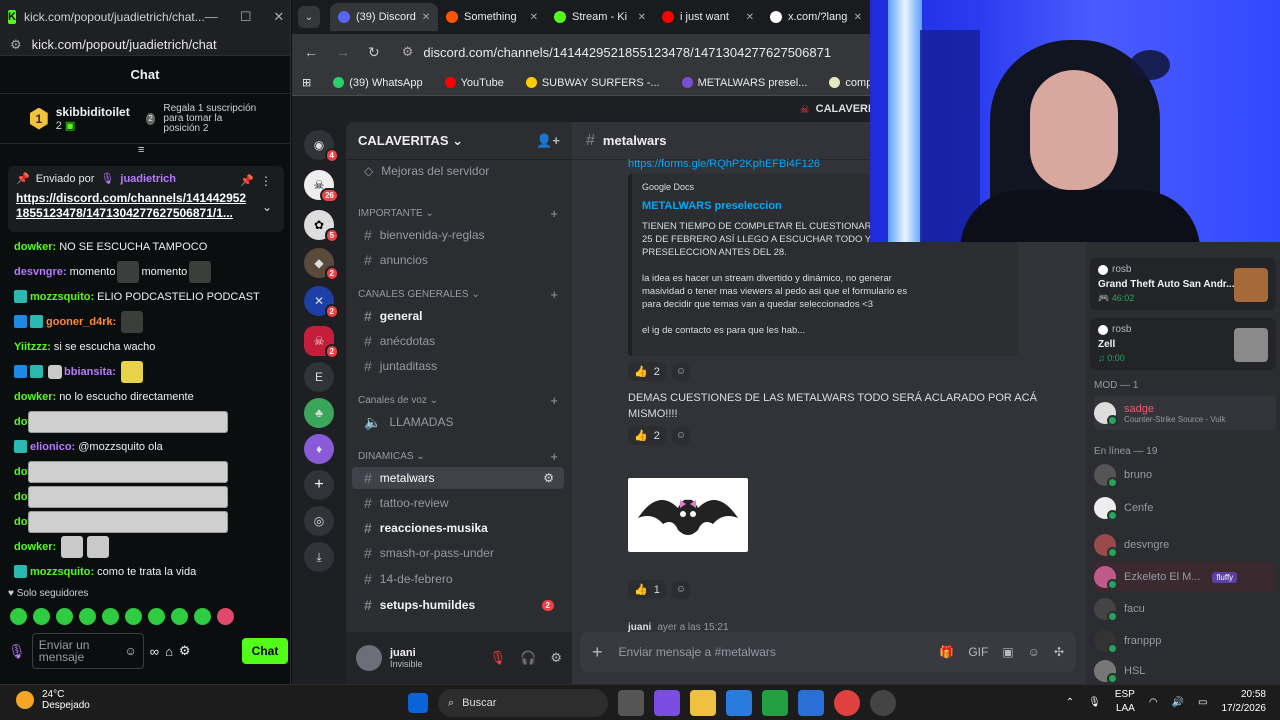  Describe the element at coordinates (319, 557) in the screenshot. I see `download-icon: ⤓` at that location.